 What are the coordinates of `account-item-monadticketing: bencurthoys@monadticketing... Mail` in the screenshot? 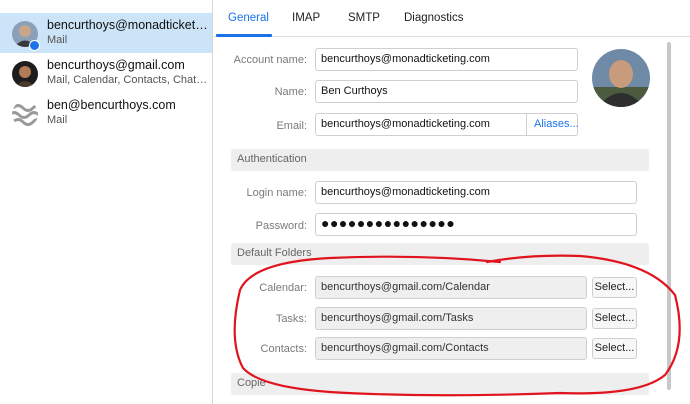 It's located at (106, 33).